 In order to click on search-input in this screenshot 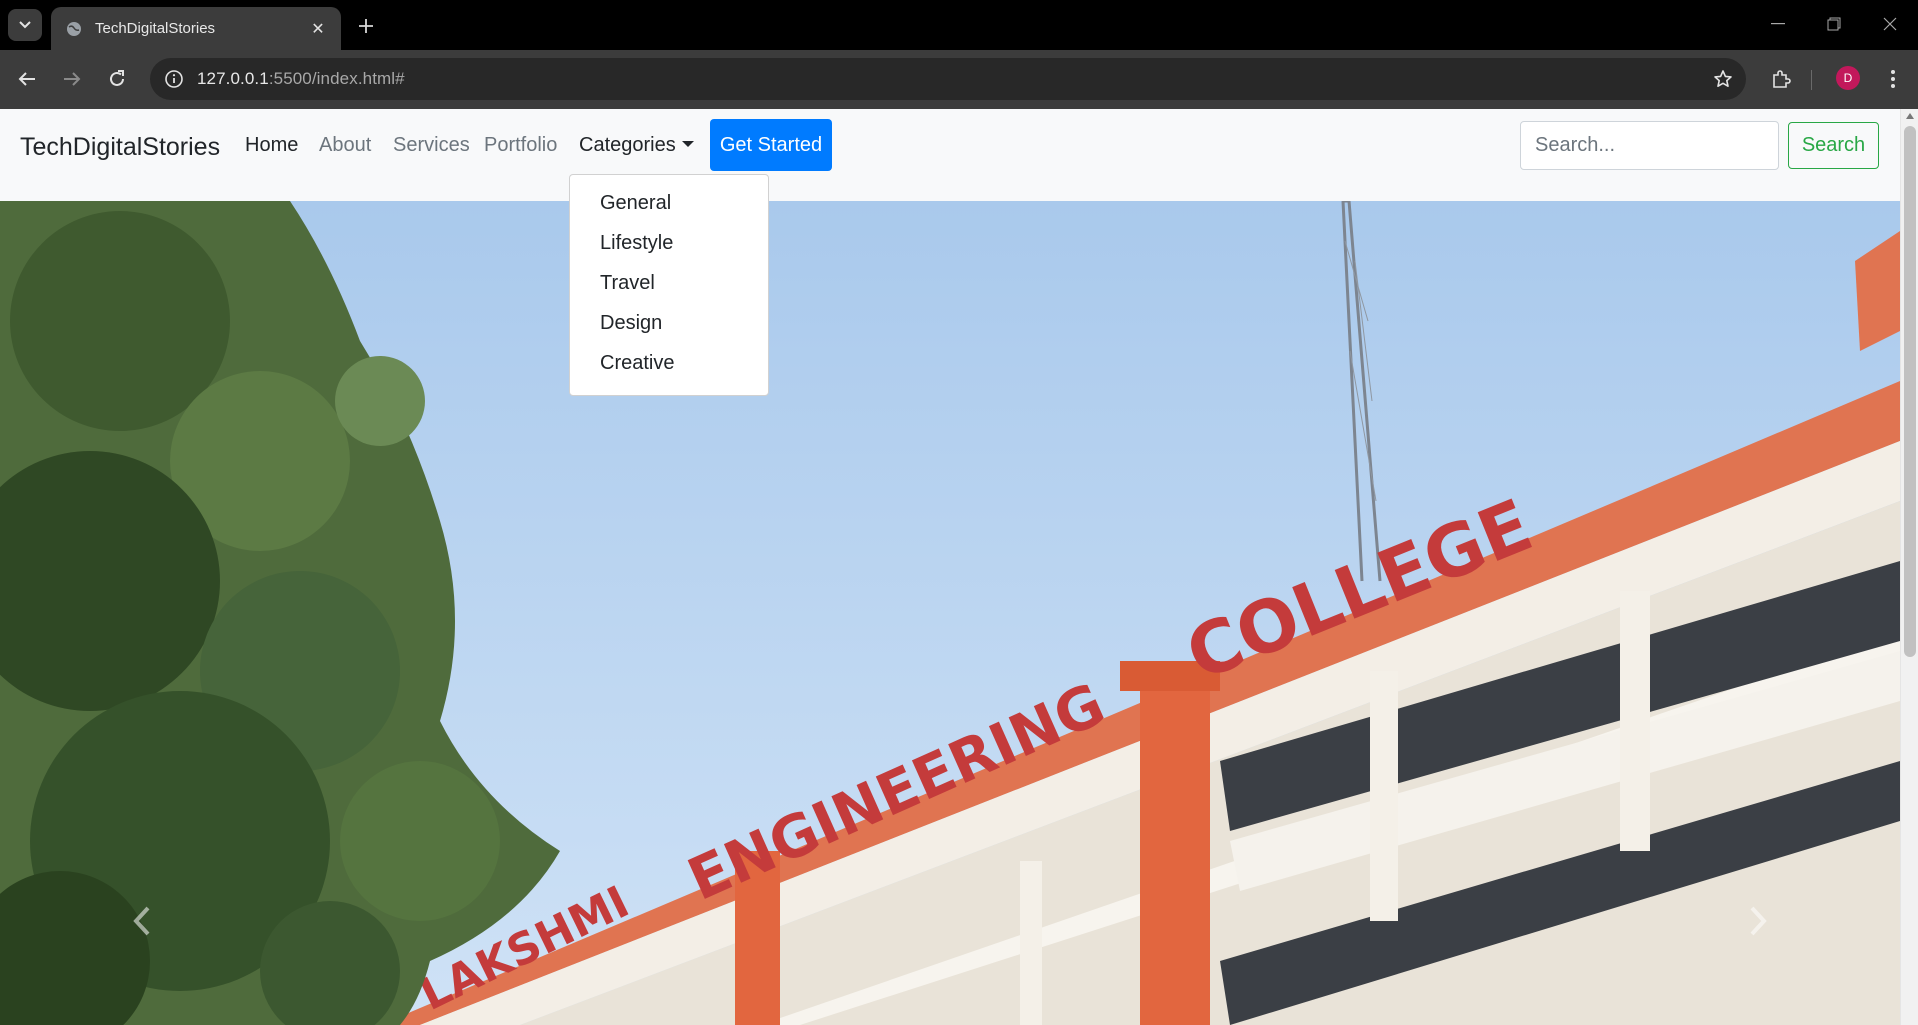, I will do `click(1649, 145)`.